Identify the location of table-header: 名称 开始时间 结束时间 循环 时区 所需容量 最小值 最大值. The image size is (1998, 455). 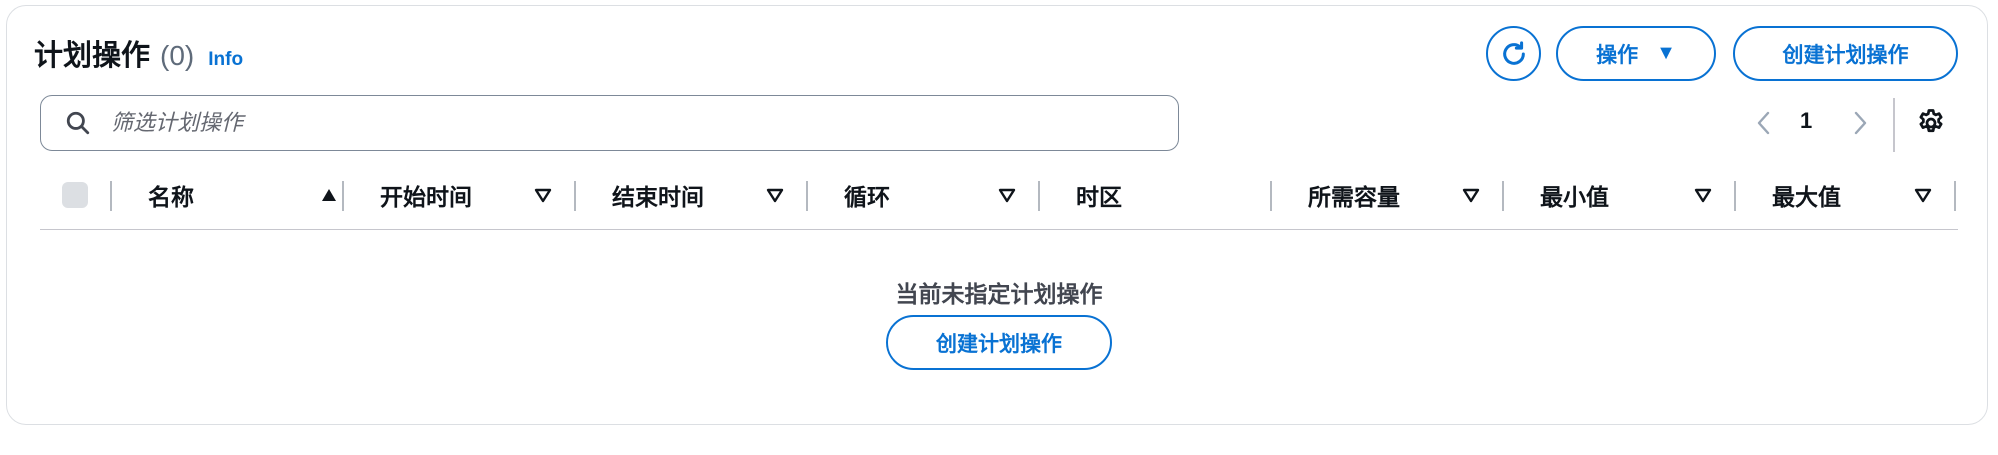
(999, 204).